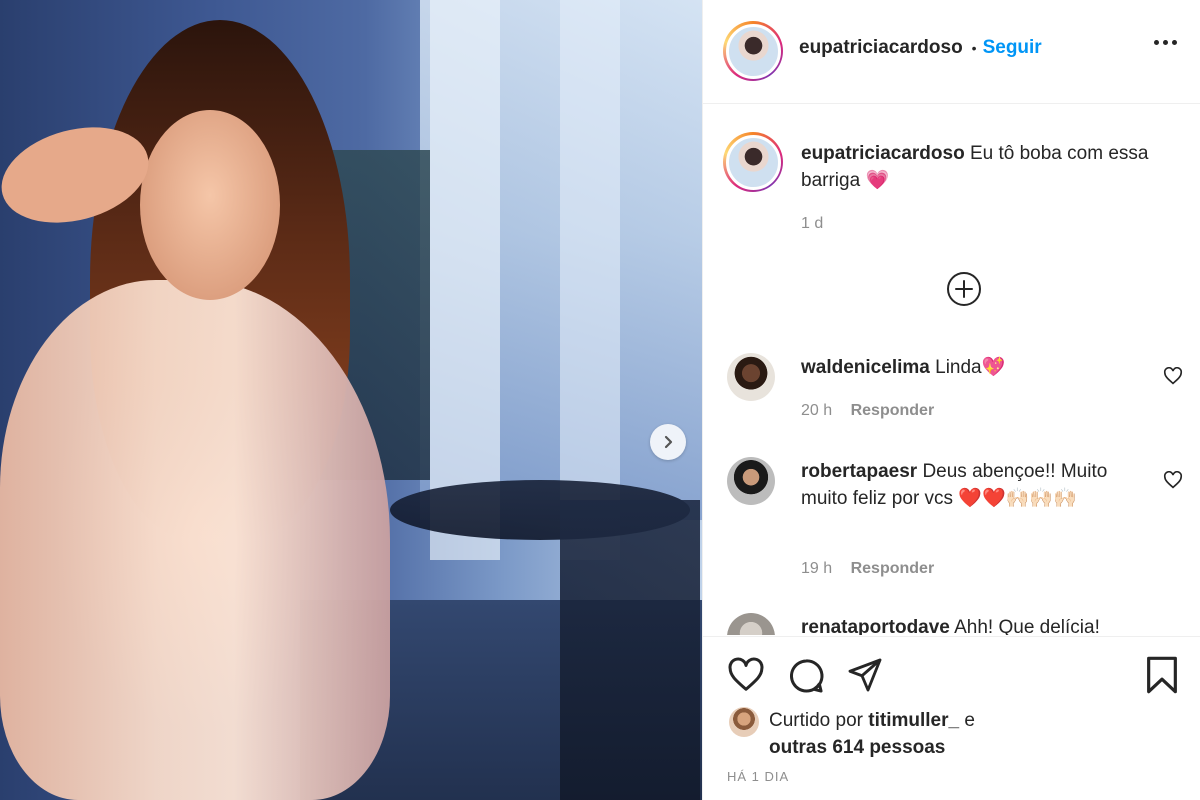 Image resolution: width=1200 pixels, height=800 pixels. Describe the element at coordinates (883, 153) in the screenshot. I see `caption-username: eupatriciacardoso` at that location.